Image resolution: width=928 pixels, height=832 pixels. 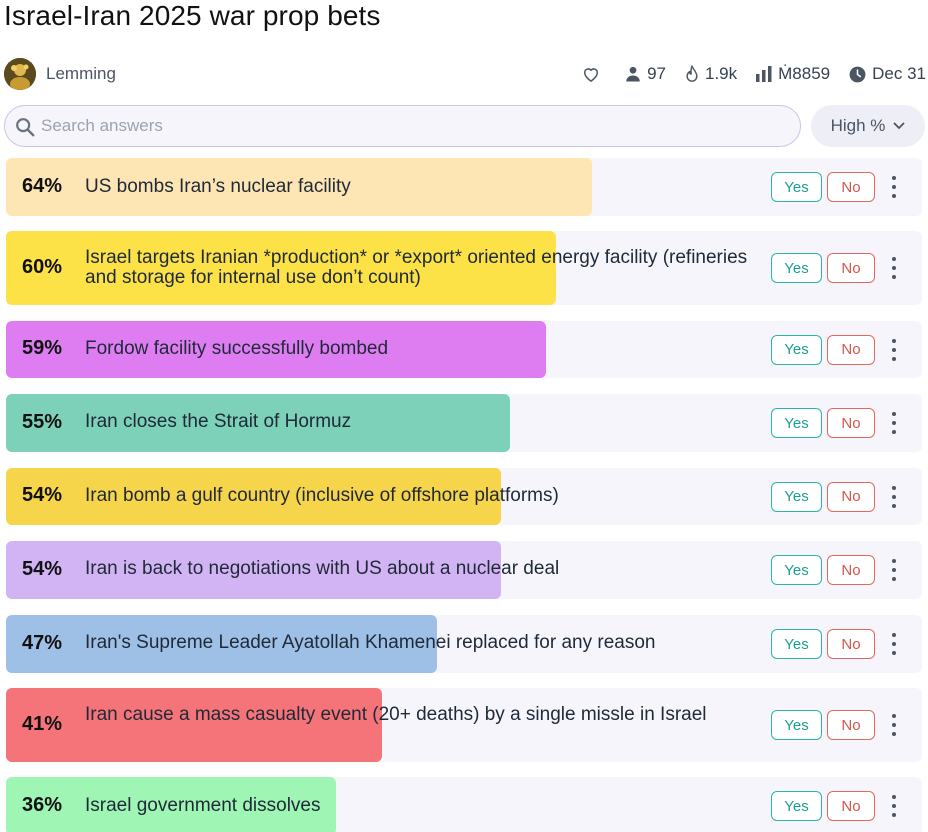 What do you see at coordinates (721, 73) in the screenshot?
I see `views-count: 1.9k` at bounding box center [721, 73].